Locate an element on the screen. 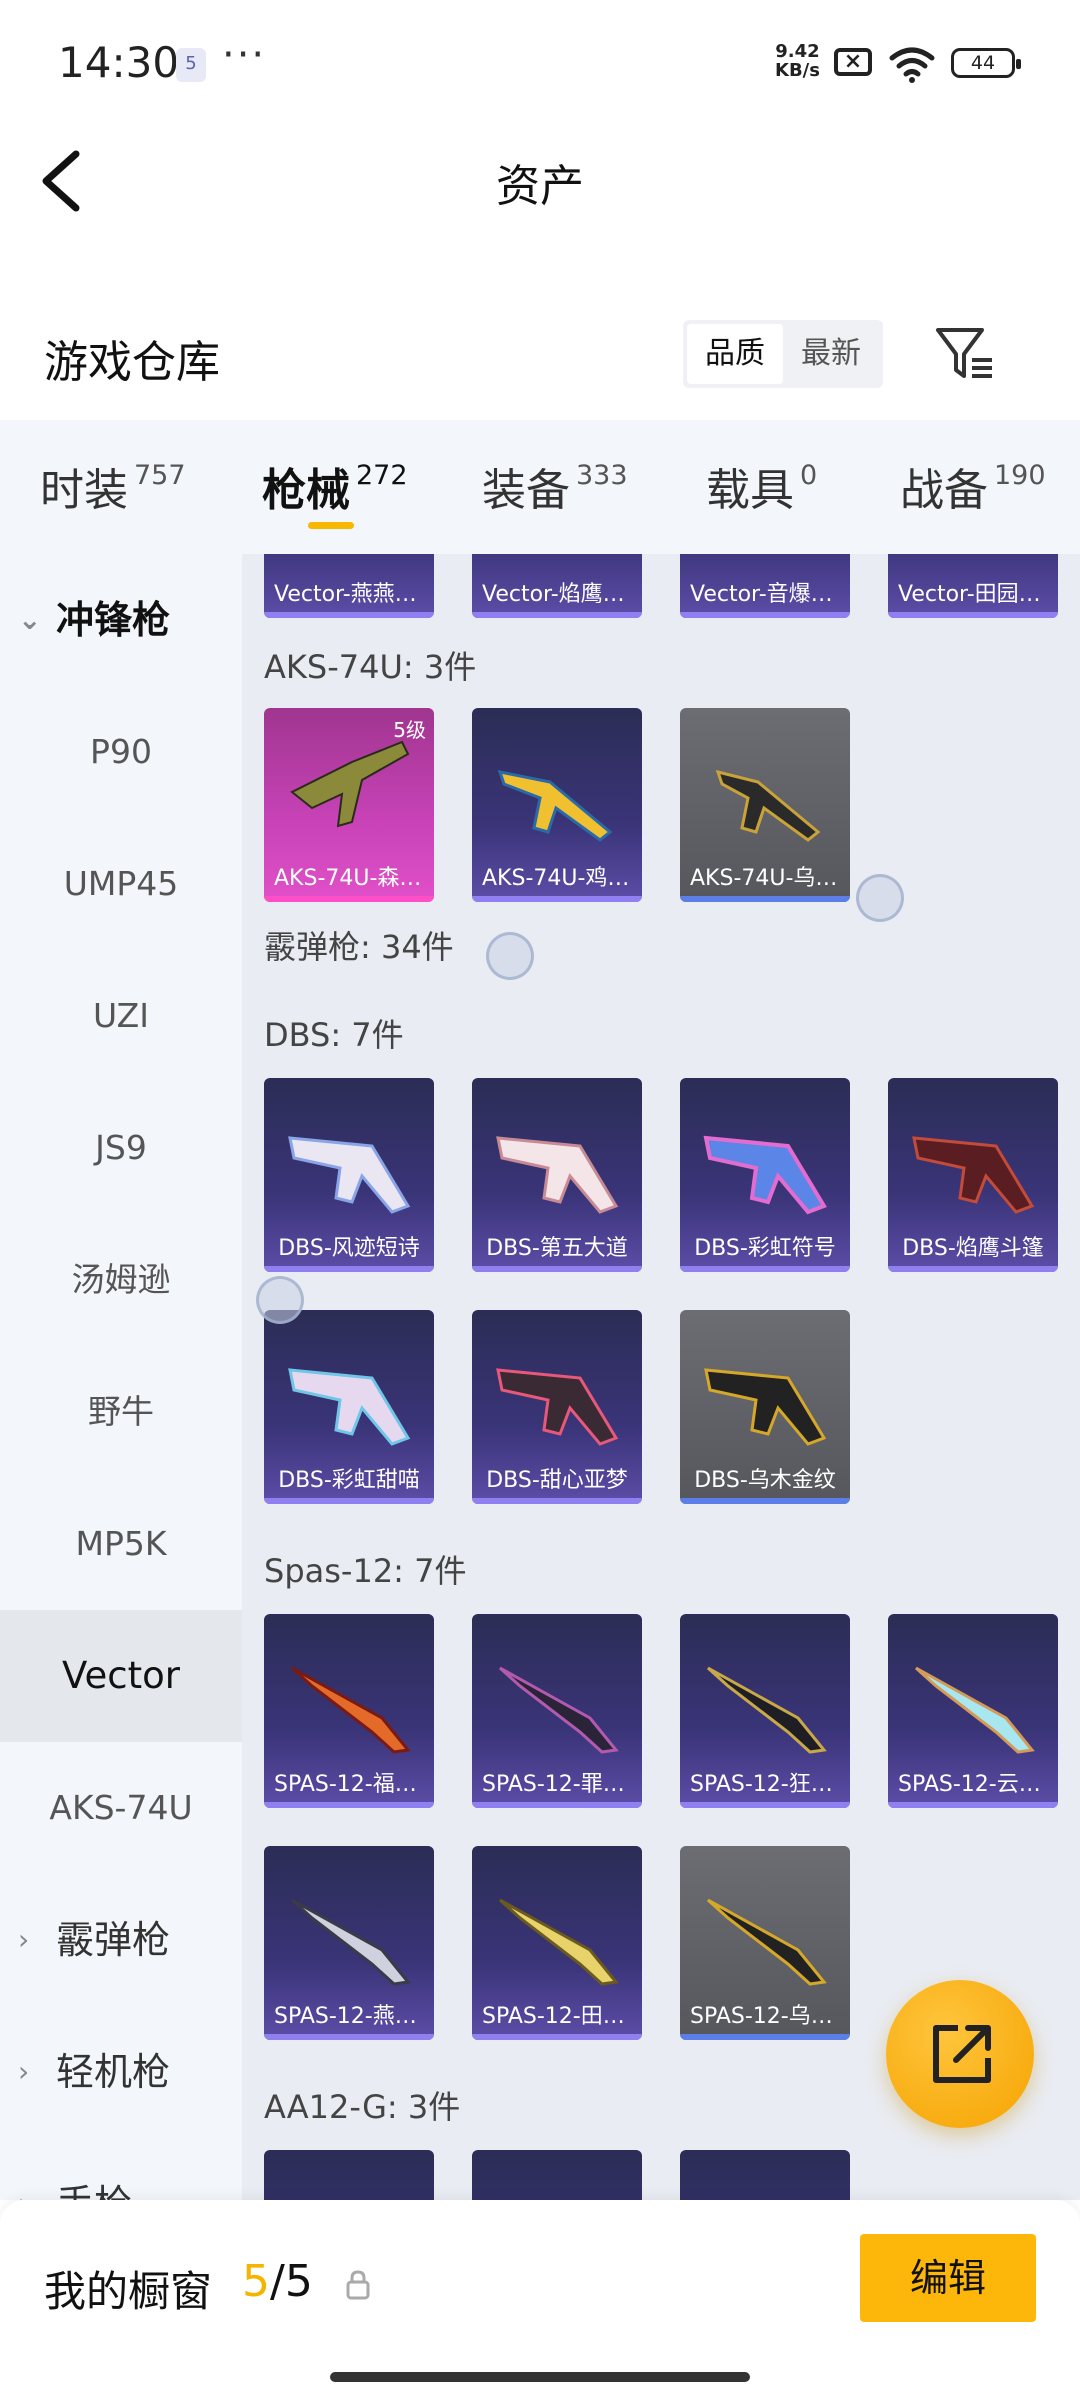 This screenshot has width=1080, height=2400. sidebar-item-label: 冲锋枪 is located at coordinates (113, 620).